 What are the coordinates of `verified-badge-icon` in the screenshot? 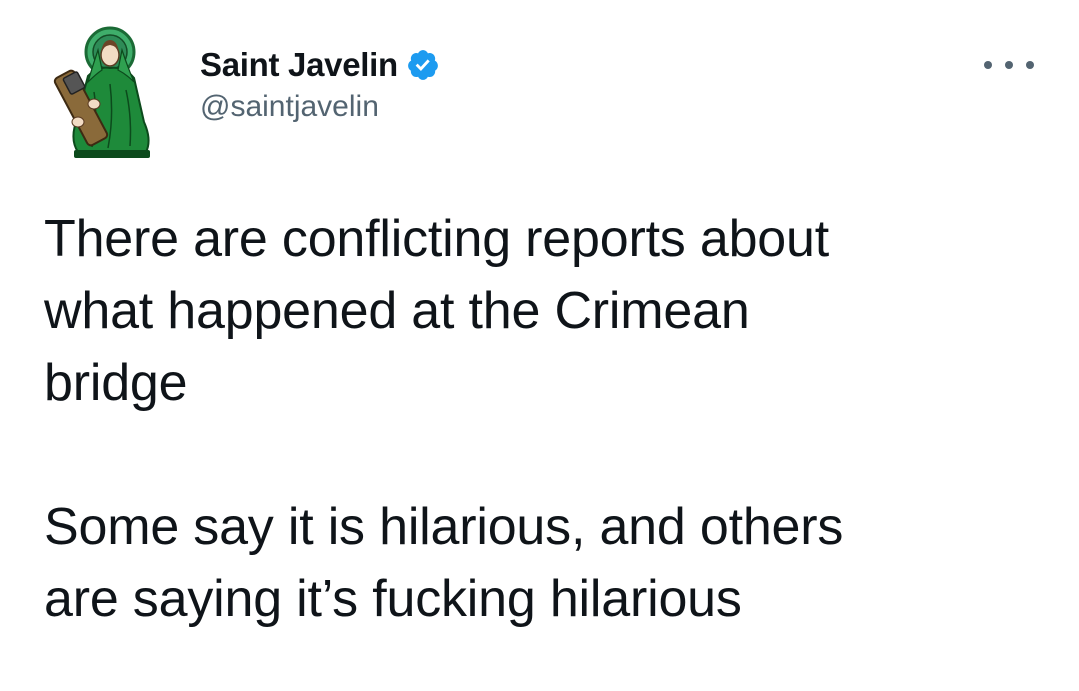 It's located at (422, 65).